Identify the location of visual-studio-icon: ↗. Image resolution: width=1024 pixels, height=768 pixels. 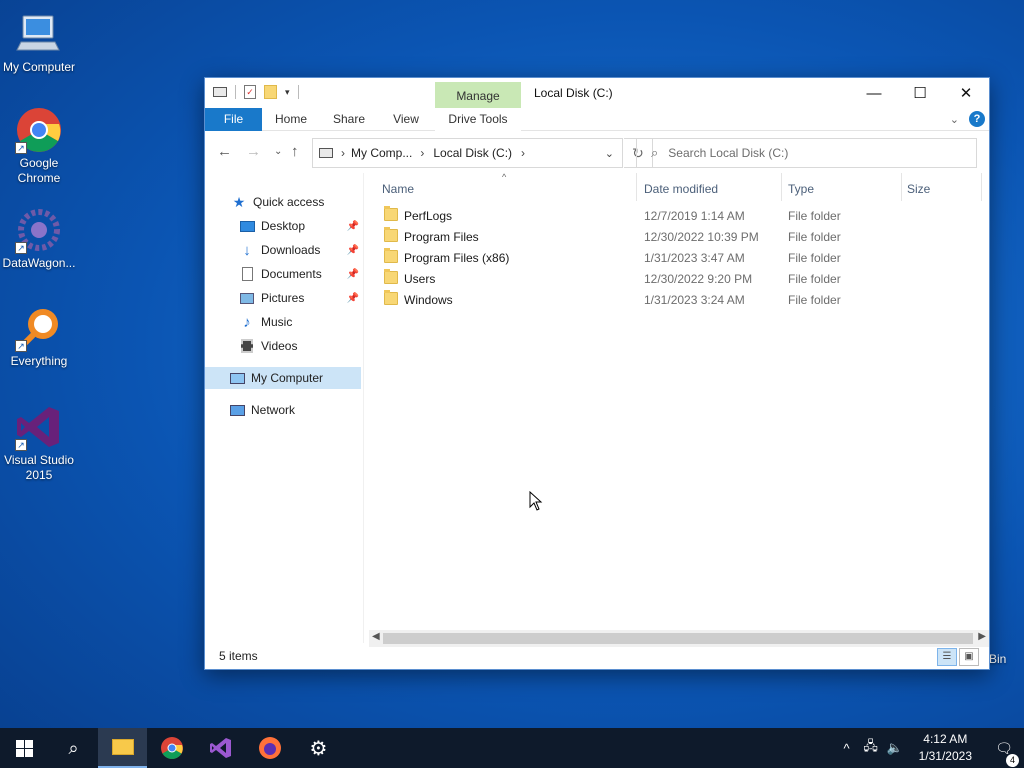
(39, 427).